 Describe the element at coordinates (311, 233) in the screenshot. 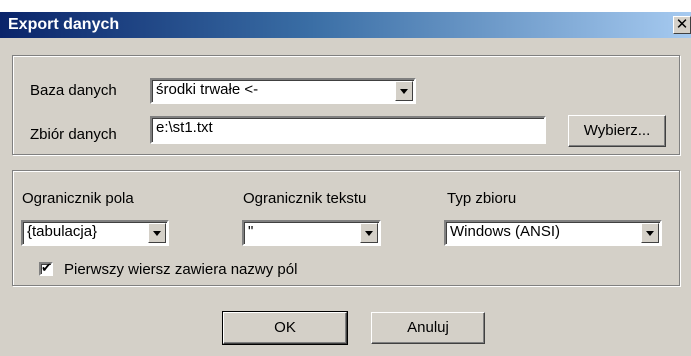

I see `text-delimiter-select: "` at that location.